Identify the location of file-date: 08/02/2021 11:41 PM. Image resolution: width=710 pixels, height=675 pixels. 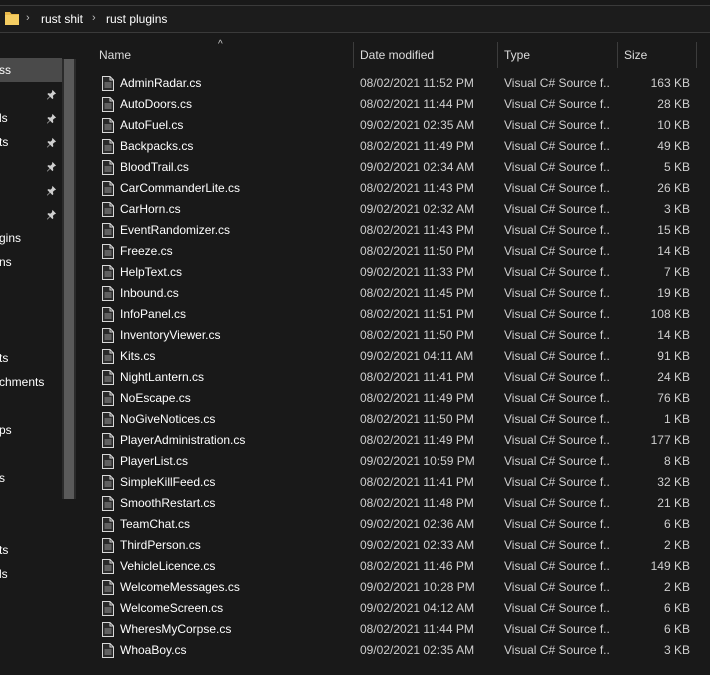
(417, 377).